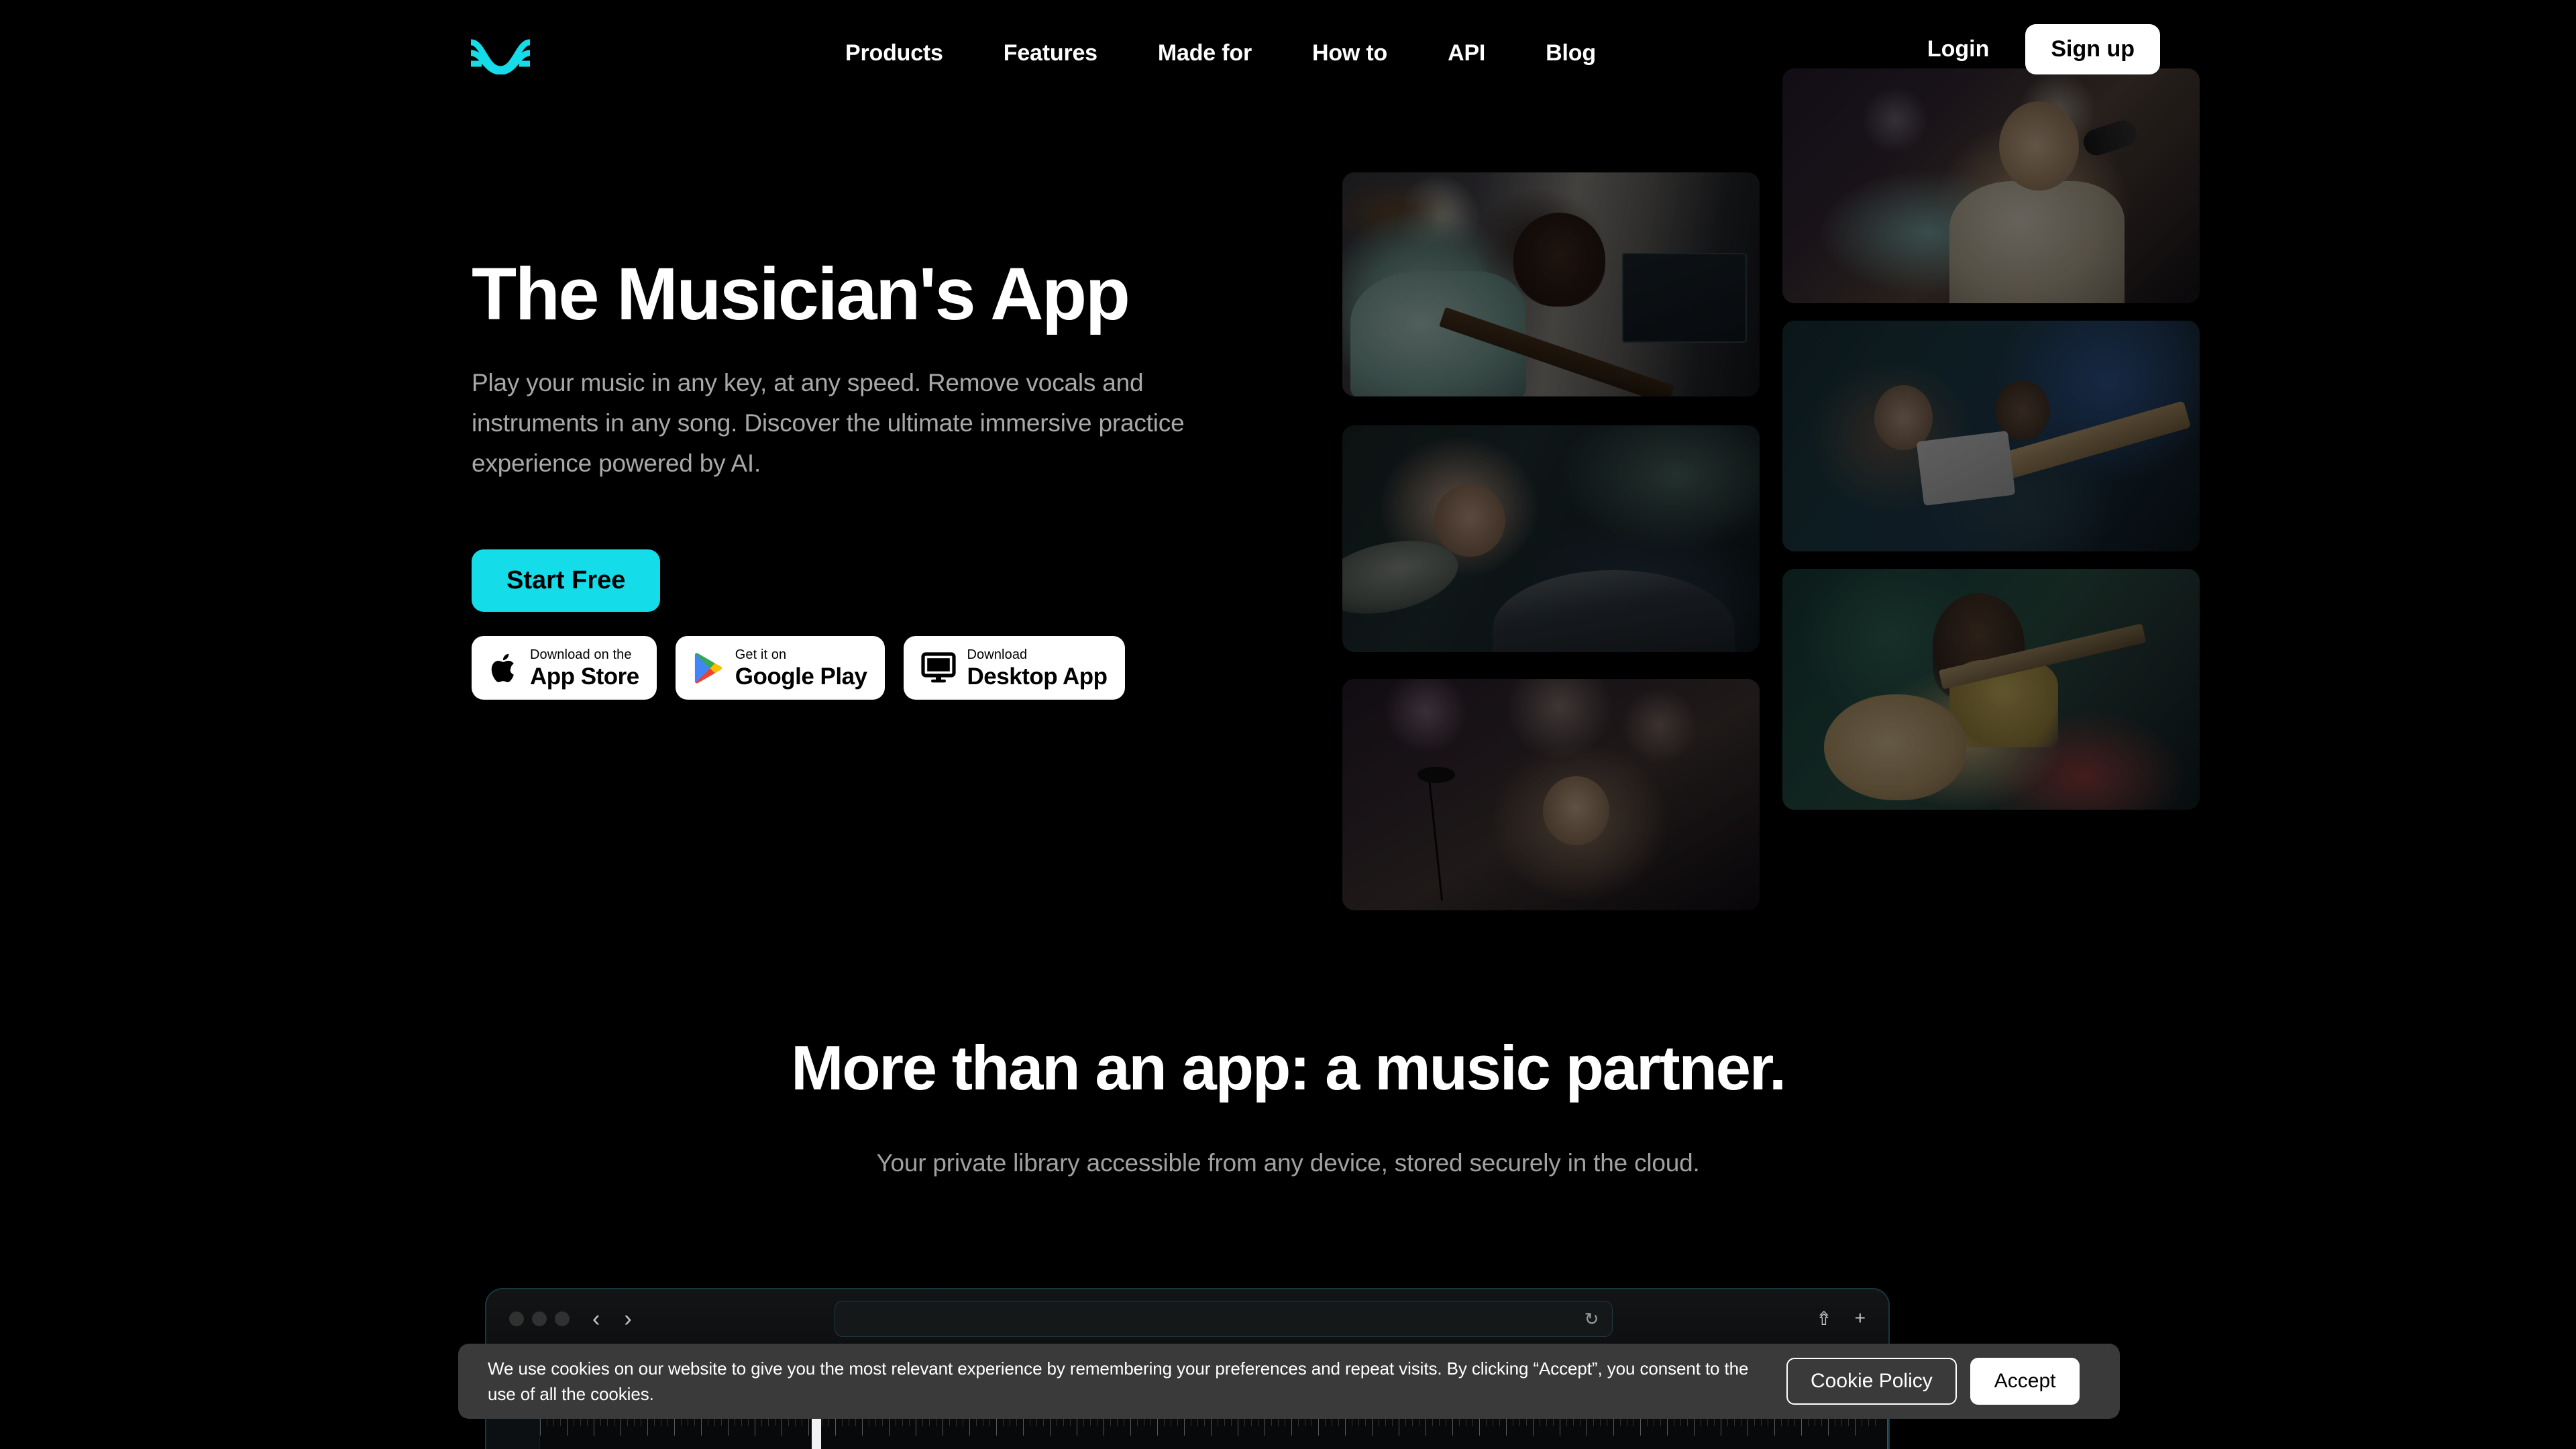  I want to click on browser-url-bar: ↻, so click(1224, 1318).